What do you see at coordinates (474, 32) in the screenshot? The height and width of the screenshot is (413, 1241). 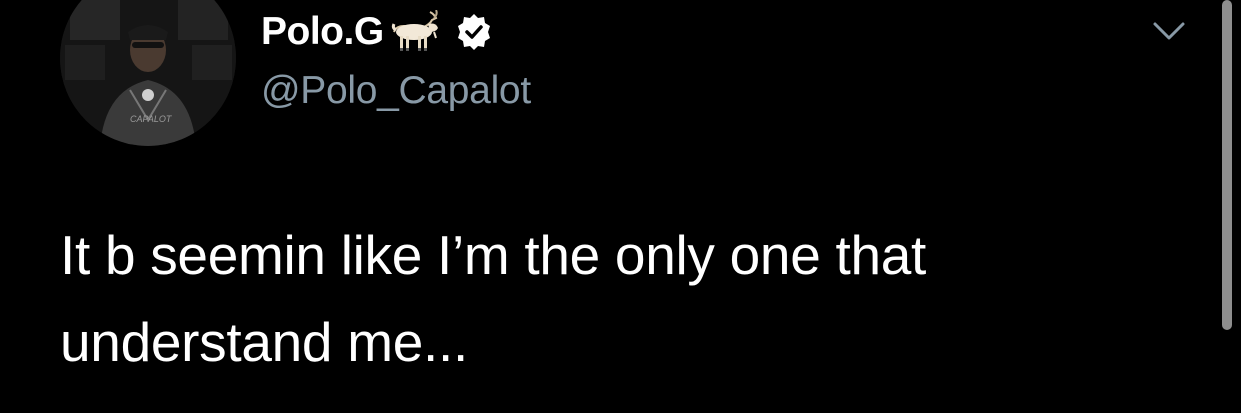 I see `verified-badge-icon` at bounding box center [474, 32].